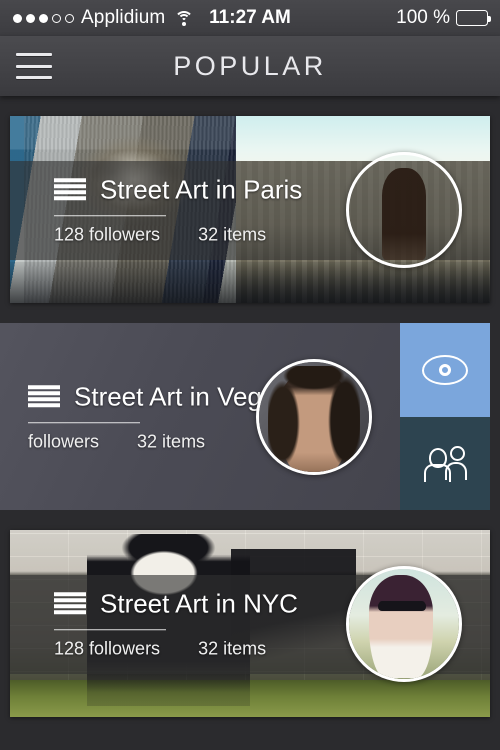 The height and width of the screenshot is (750, 500). What do you see at coordinates (204, 624) in the screenshot?
I see `card-info: Street Art in NYC 128 followers 32 items` at bounding box center [204, 624].